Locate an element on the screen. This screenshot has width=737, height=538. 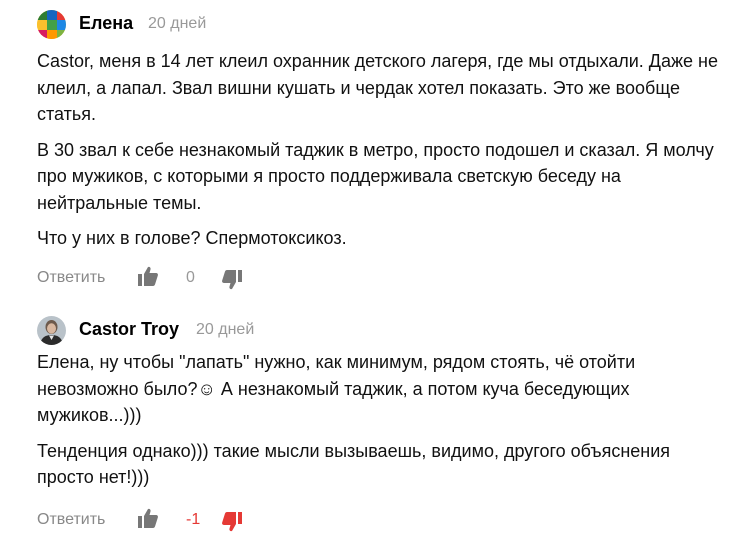
comment-author: Елена is located at coordinates (106, 23).